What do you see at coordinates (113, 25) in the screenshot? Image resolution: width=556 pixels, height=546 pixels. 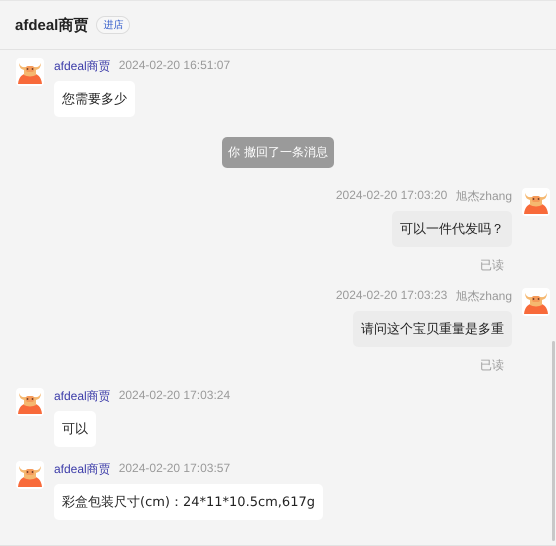 I see `visit-store-button: 进店` at bounding box center [113, 25].